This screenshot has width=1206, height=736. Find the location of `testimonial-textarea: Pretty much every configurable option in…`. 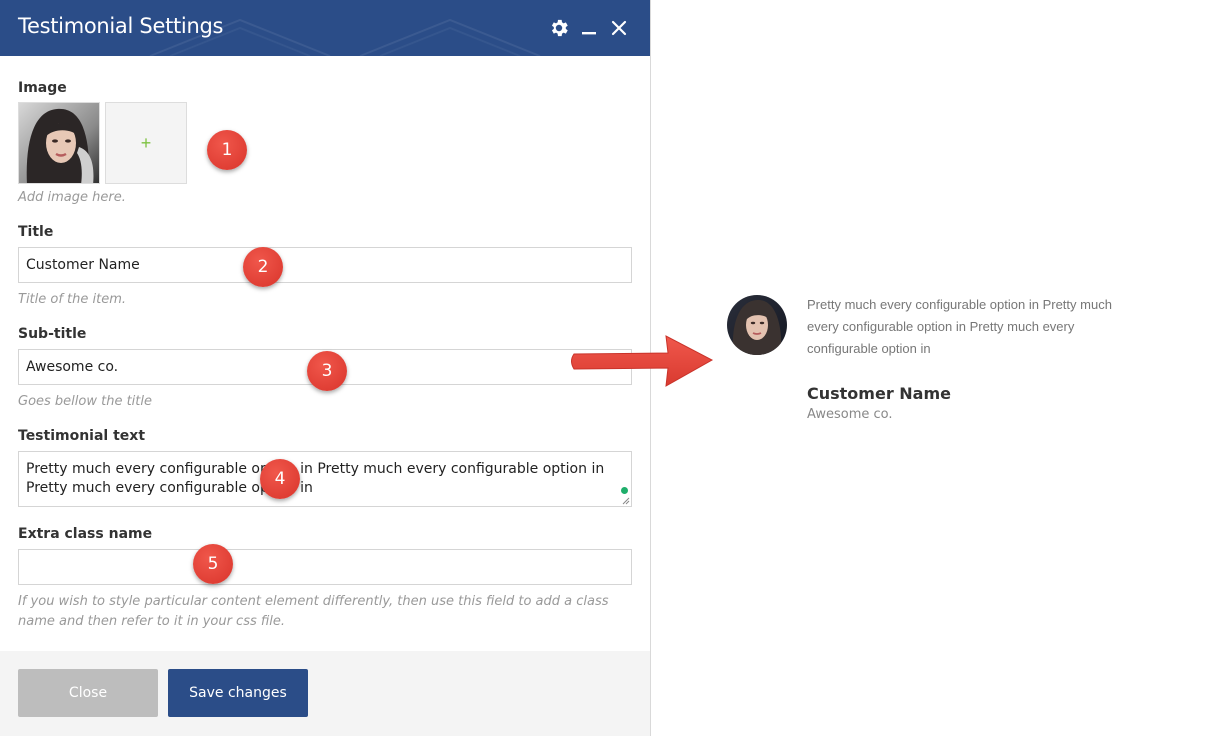

testimonial-textarea: Pretty much every configurable option in… is located at coordinates (325, 479).